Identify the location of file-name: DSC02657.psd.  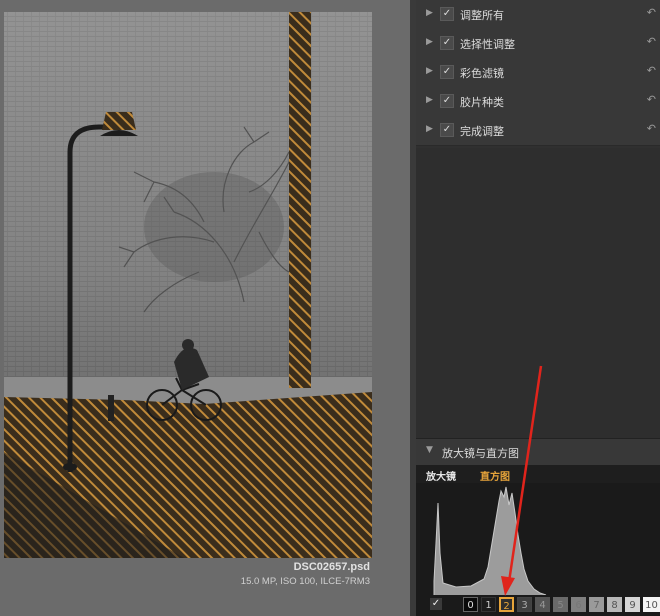
(331, 567).